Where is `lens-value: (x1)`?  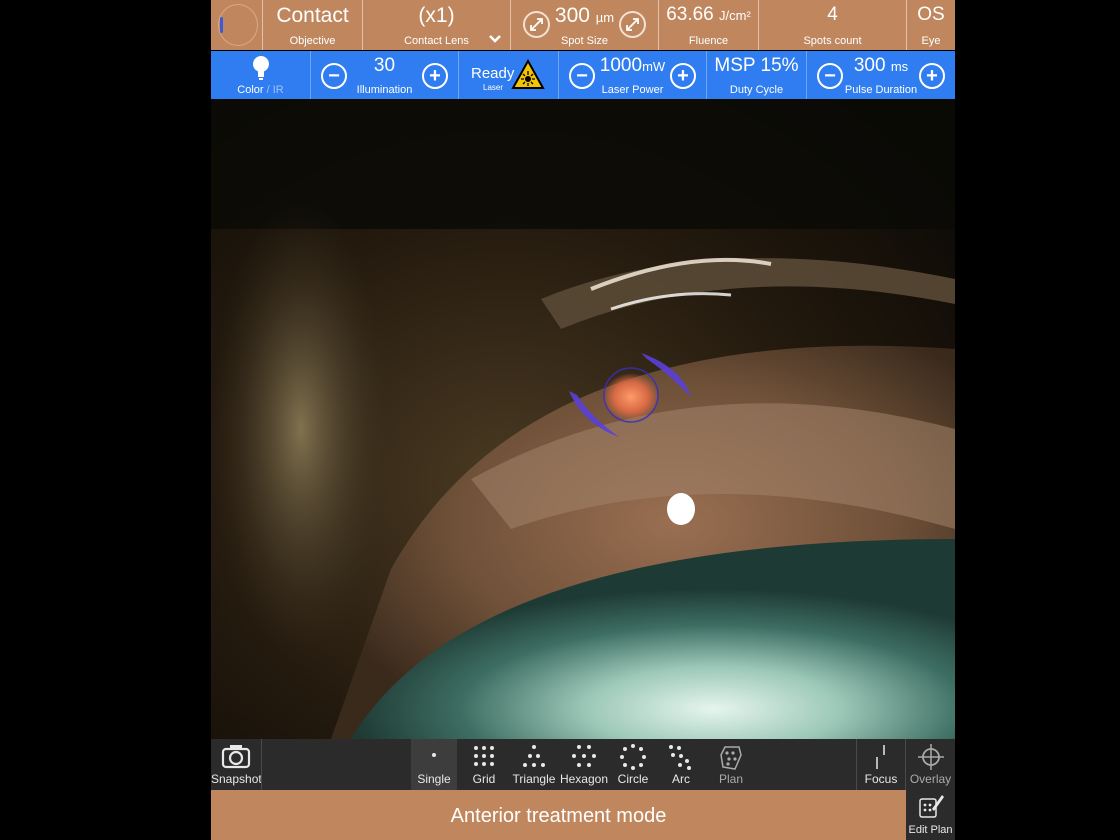
lens-value: (x1) is located at coordinates (436, 15).